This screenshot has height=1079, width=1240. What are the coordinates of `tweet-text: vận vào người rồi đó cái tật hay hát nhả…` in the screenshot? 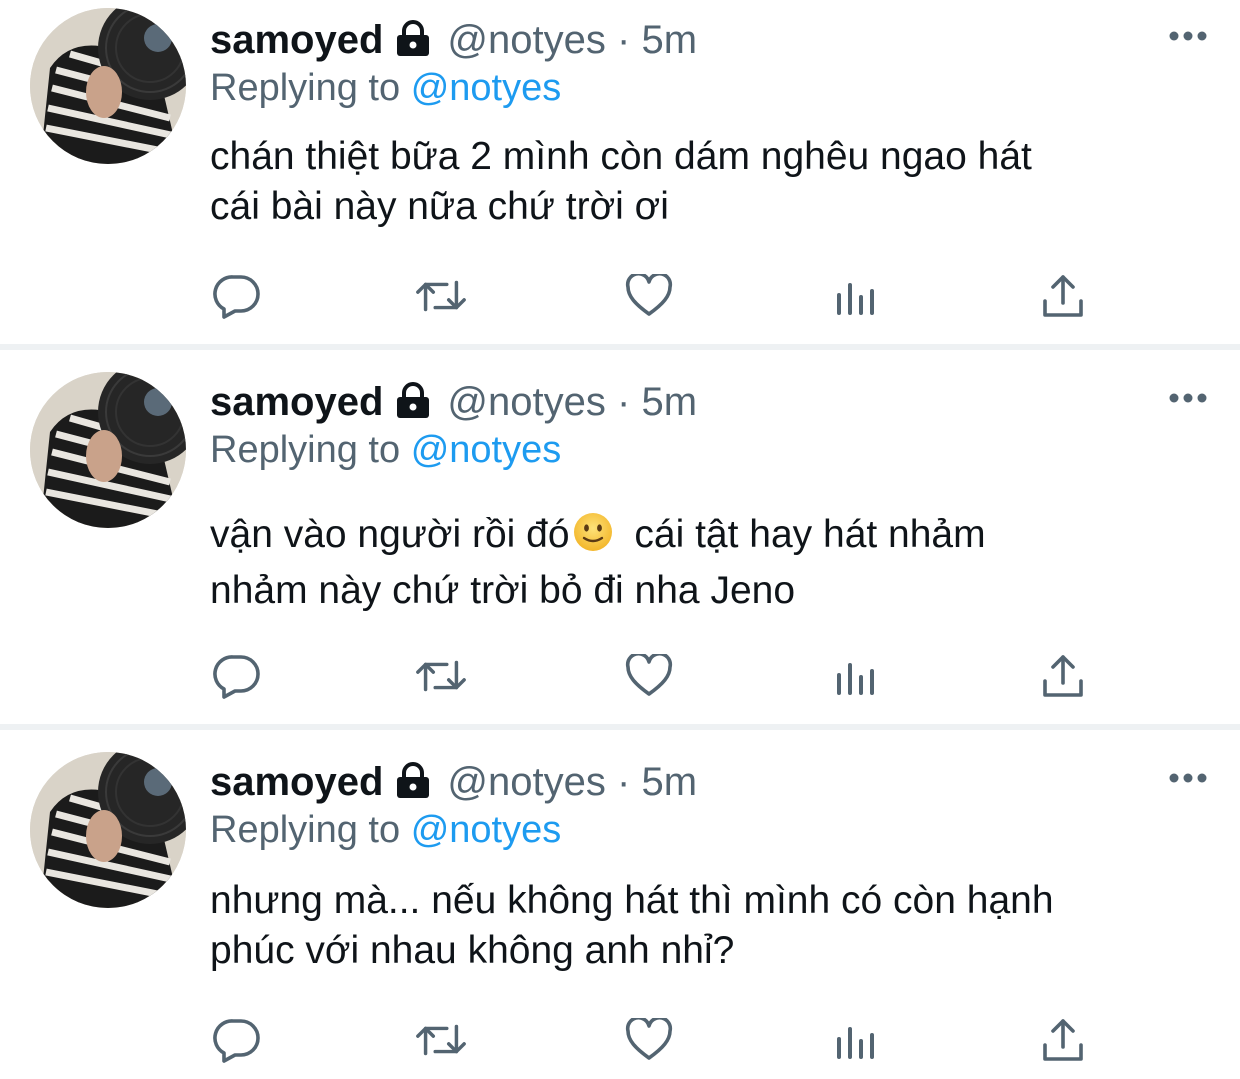 It's located at (705, 563).